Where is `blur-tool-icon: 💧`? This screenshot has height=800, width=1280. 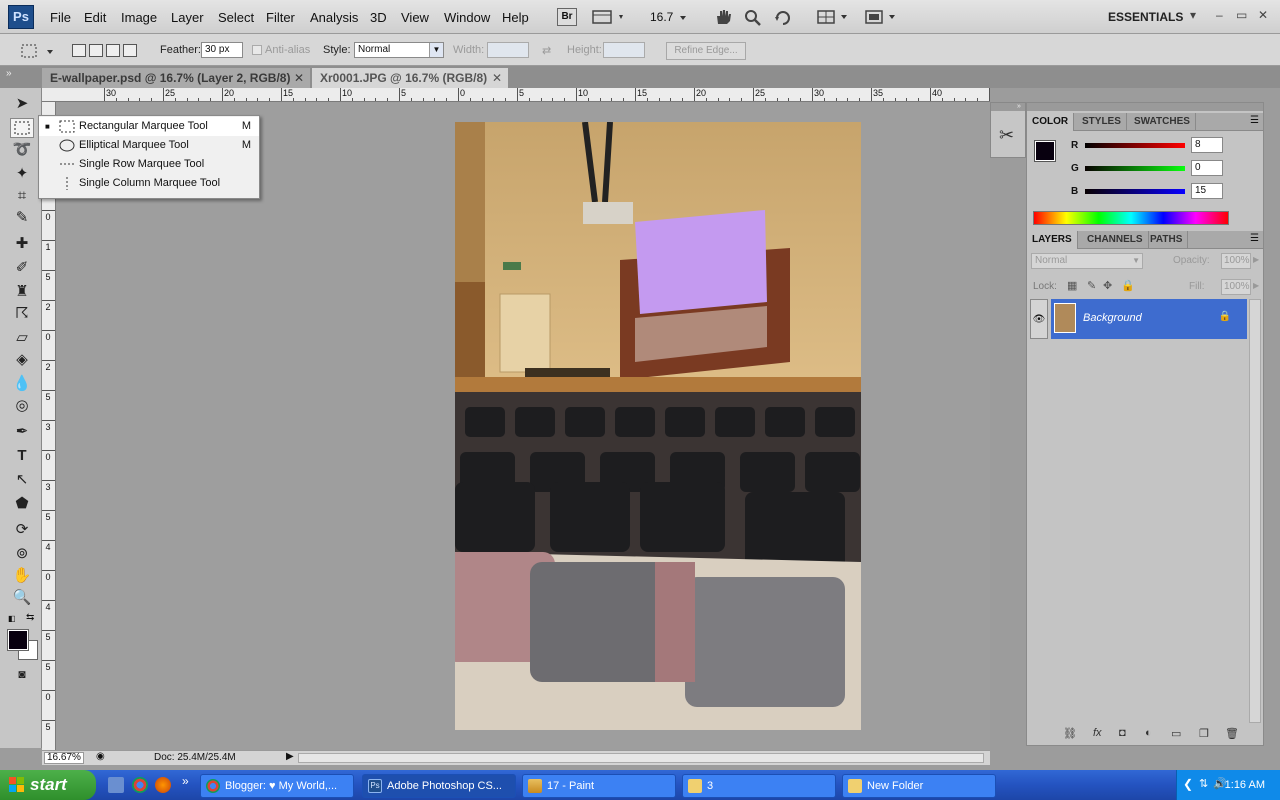
blur-tool-icon: 💧 is located at coordinates (22, 384).